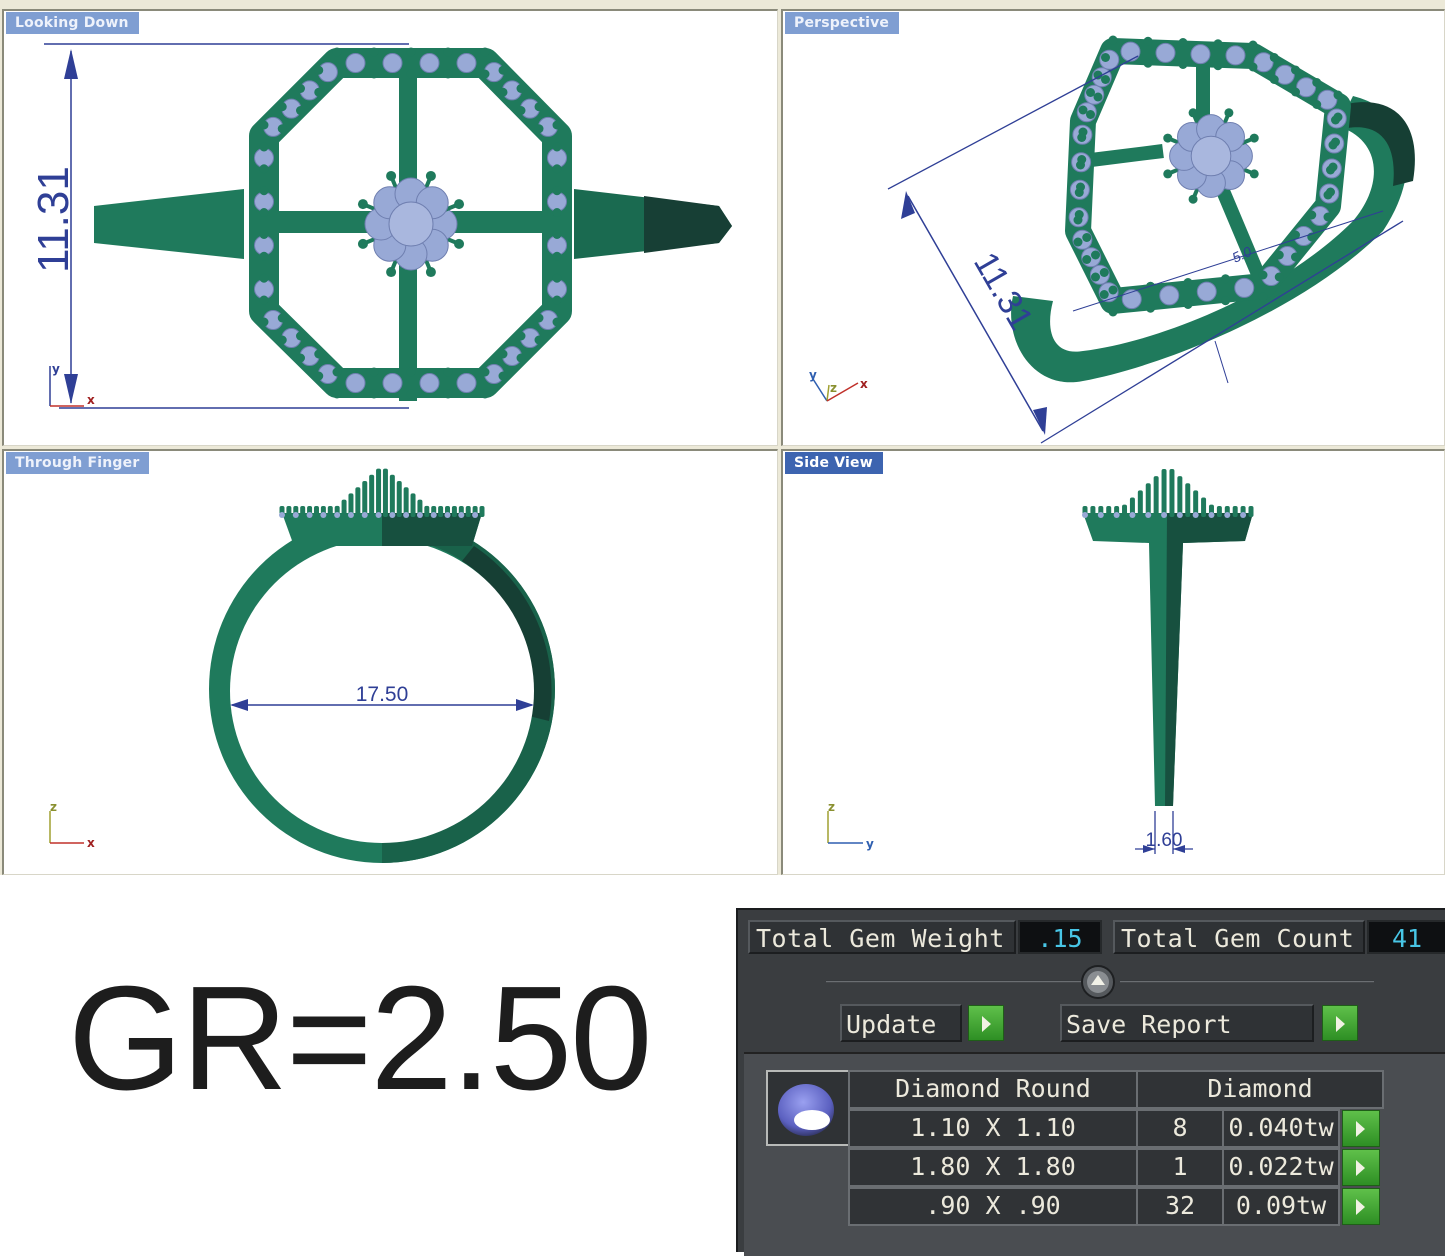 The image size is (1445, 1256). Describe the element at coordinates (1180, 1128) in the screenshot. I see `row-count: 8` at that location.